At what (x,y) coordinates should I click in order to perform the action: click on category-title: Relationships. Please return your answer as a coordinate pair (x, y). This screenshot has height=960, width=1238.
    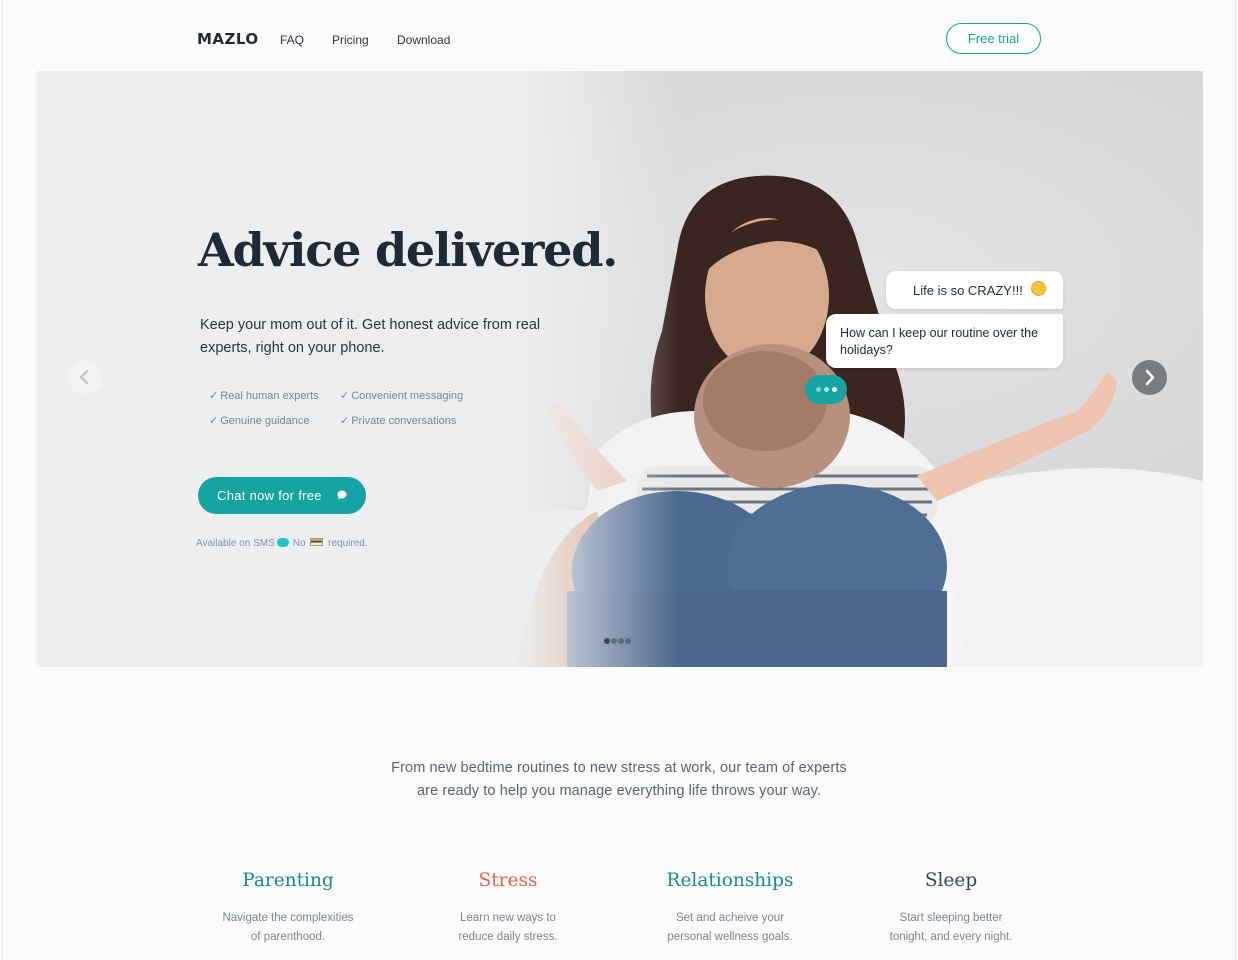
    Looking at the image, I should click on (730, 880).